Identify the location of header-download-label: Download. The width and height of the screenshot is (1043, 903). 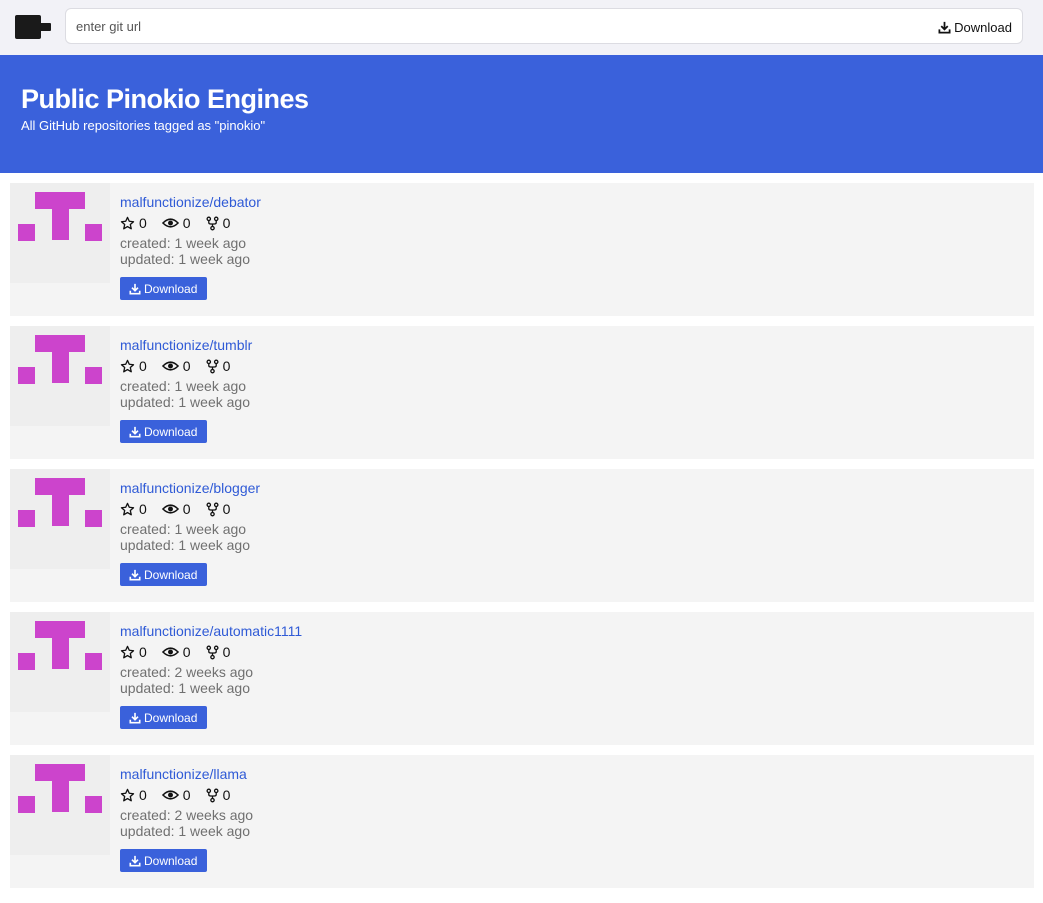
(983, 27).